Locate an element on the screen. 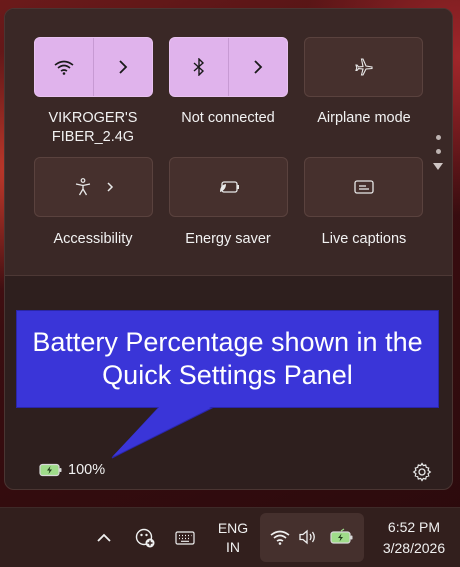 The image size is (460, 567). live-captions-icon is located at coordinates (363, 187).